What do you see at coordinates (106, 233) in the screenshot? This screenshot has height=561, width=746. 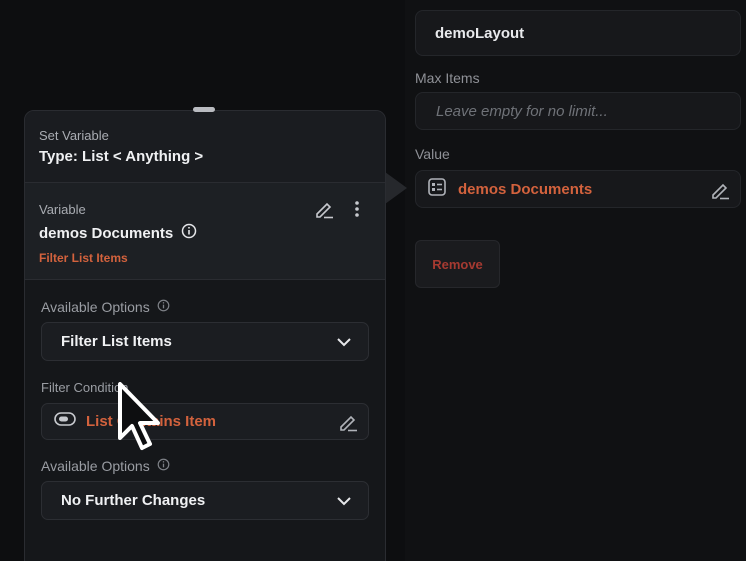 I see `variable-name: demos Documents` at bounding box center [106, 233].